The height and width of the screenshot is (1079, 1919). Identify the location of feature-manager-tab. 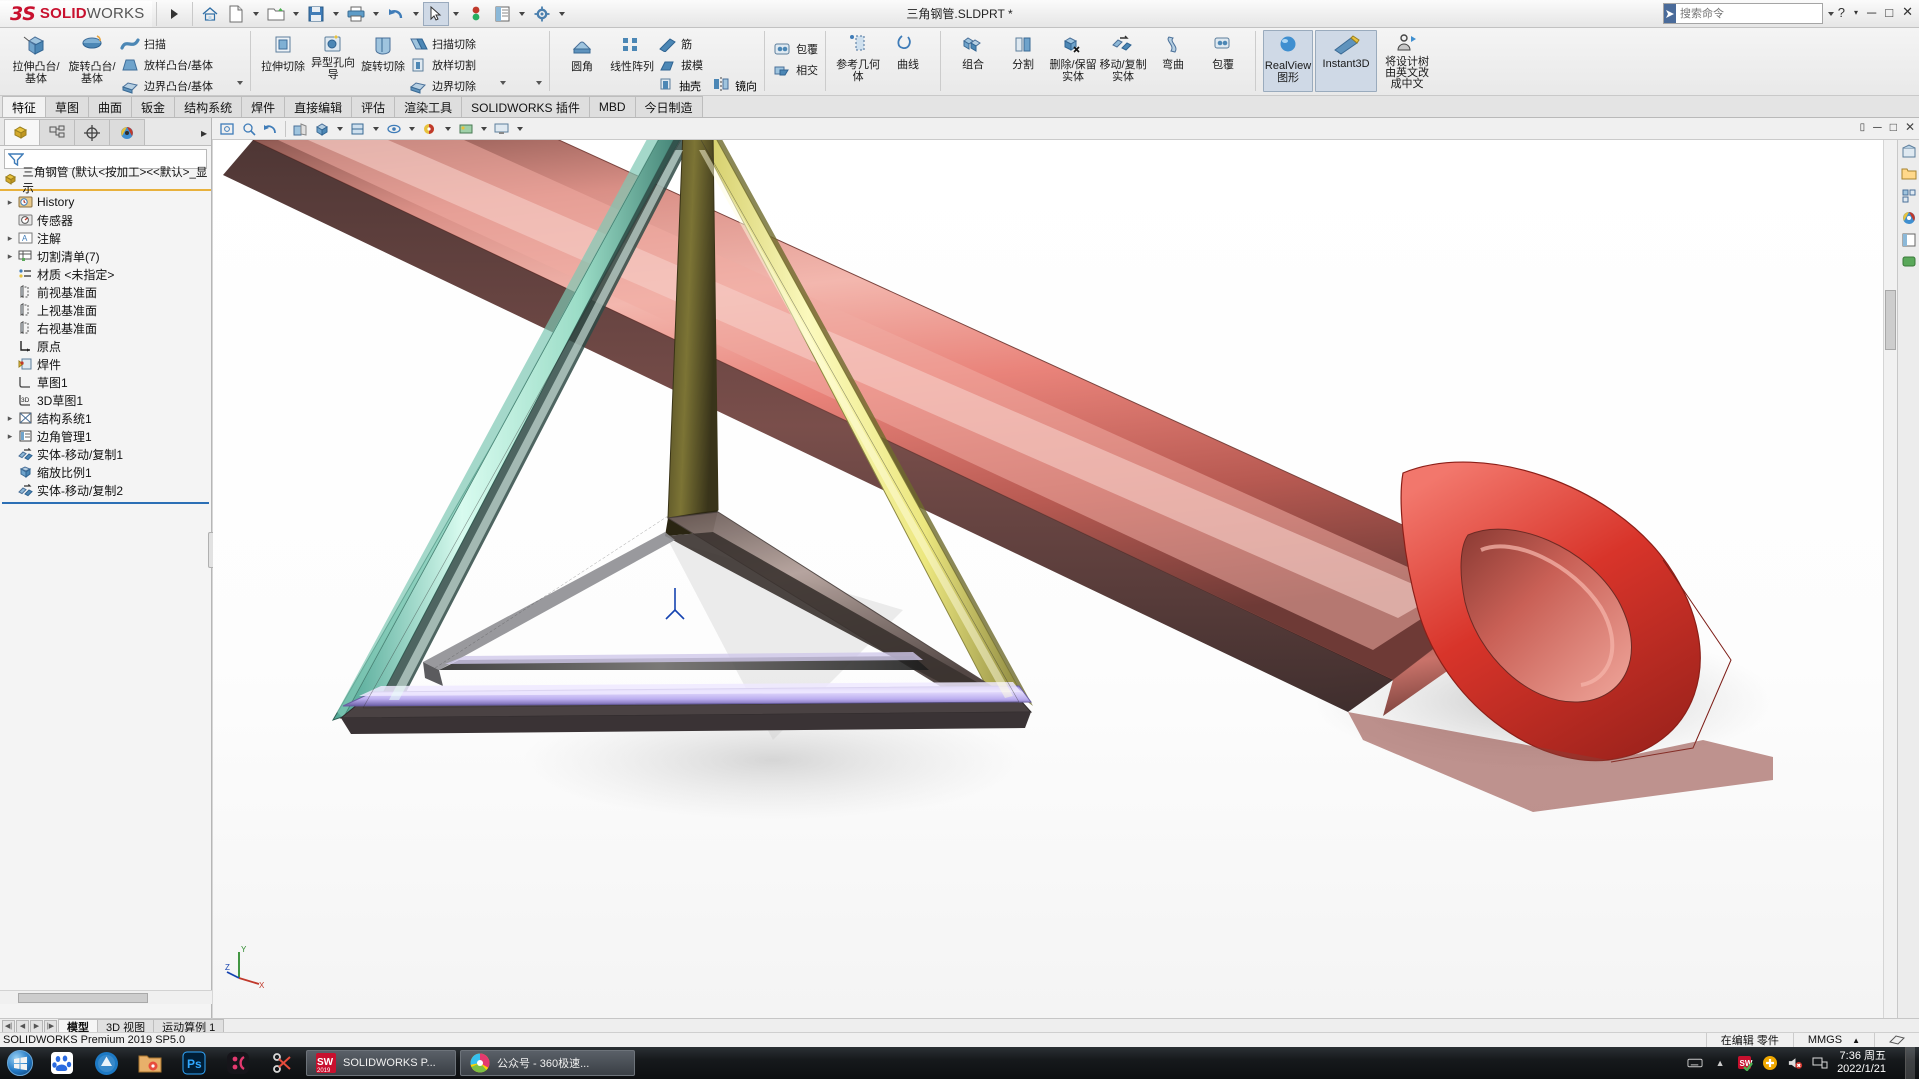
(22, 132).